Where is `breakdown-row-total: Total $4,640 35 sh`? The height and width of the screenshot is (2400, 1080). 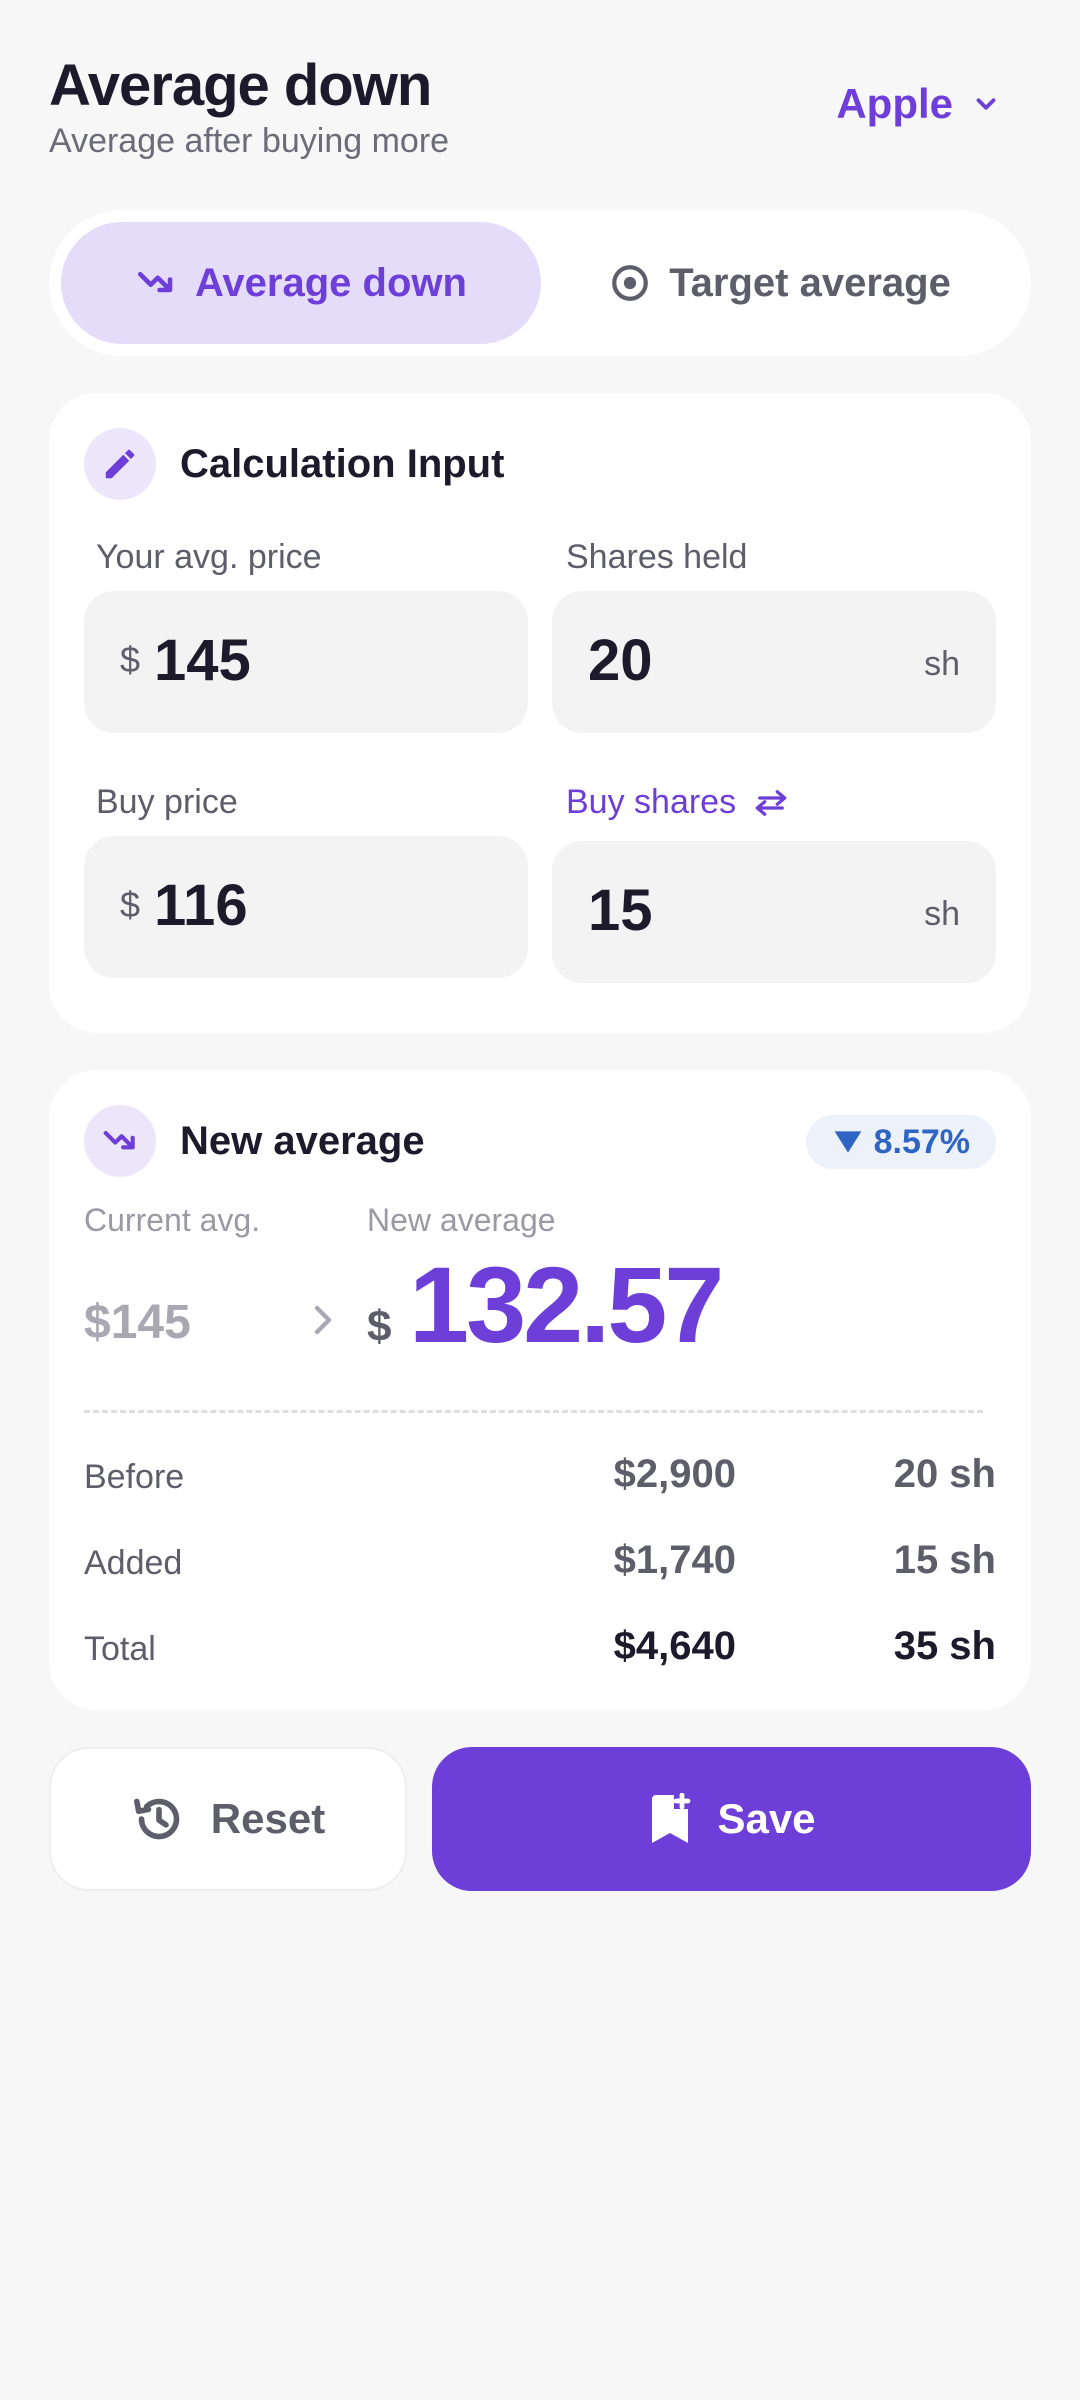
breakdown-row-total: Total $4,640 35 sh is located at coordinates (540, 1650).